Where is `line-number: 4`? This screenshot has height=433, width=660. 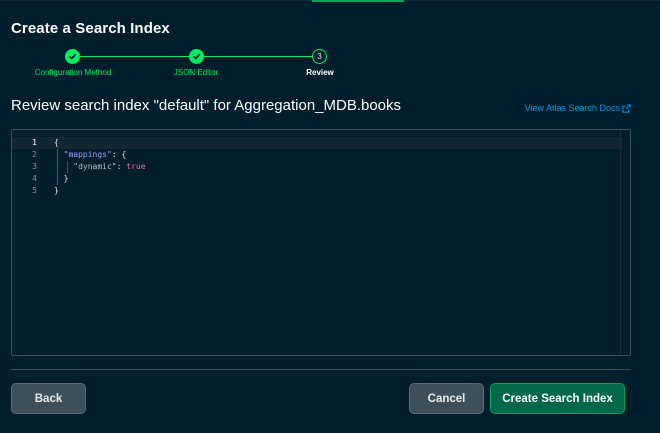 line-number: 4 is located at coordinates (34, 178).